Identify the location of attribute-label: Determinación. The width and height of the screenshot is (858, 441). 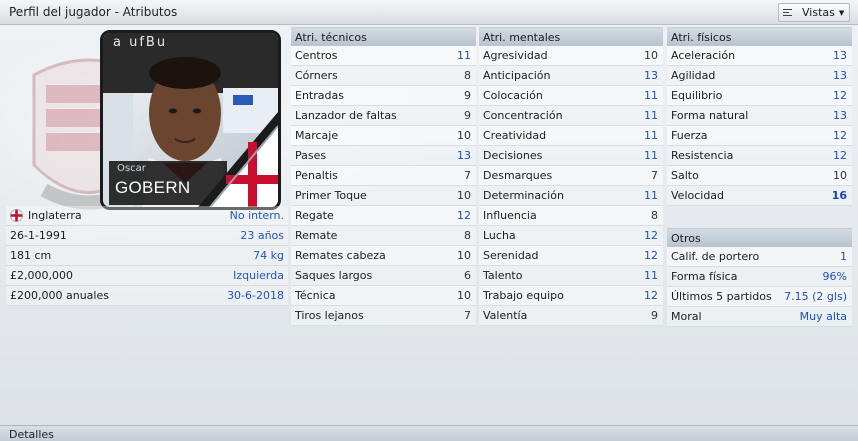
(523, 195).